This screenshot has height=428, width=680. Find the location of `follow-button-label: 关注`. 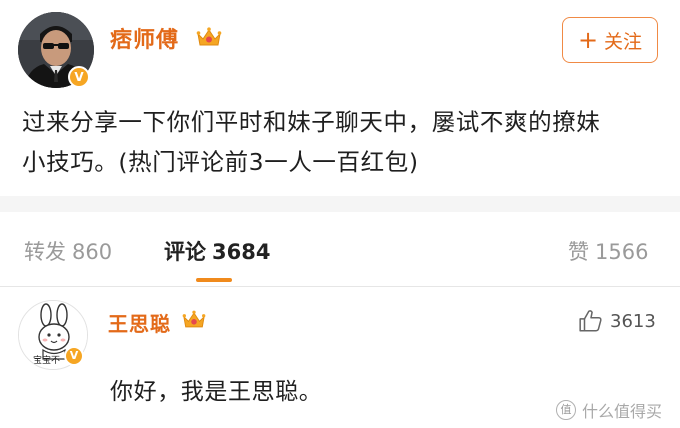

follow-button-label: 关注 is located at coordinates (623, 41).